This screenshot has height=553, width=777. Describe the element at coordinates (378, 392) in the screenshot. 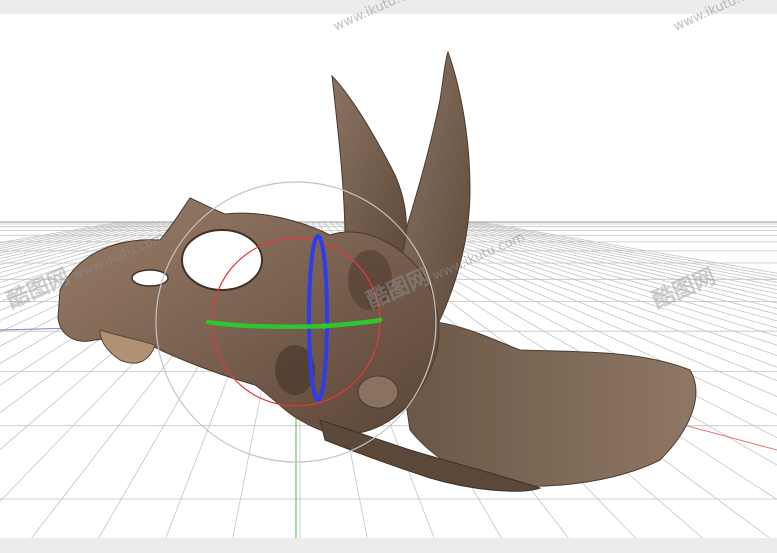

I see `skull-boss` at that location.